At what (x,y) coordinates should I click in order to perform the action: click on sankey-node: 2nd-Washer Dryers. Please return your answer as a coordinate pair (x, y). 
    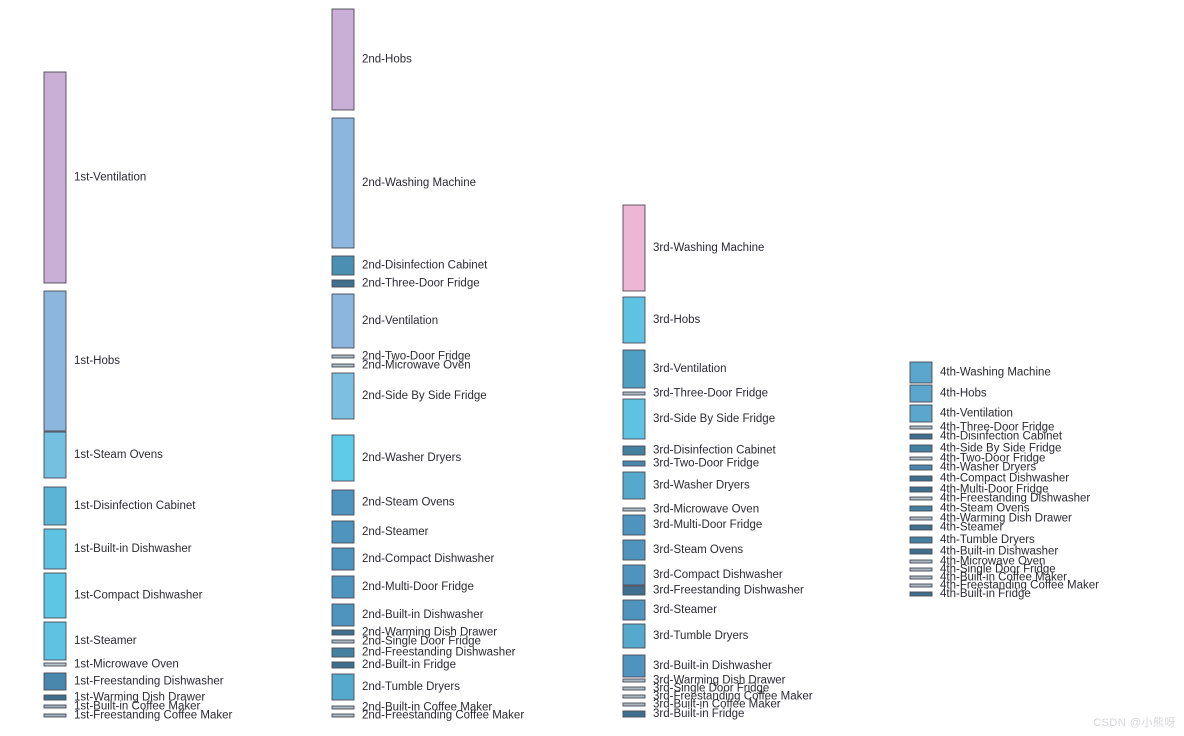
    Looking at the image, I should click on (396, 458).